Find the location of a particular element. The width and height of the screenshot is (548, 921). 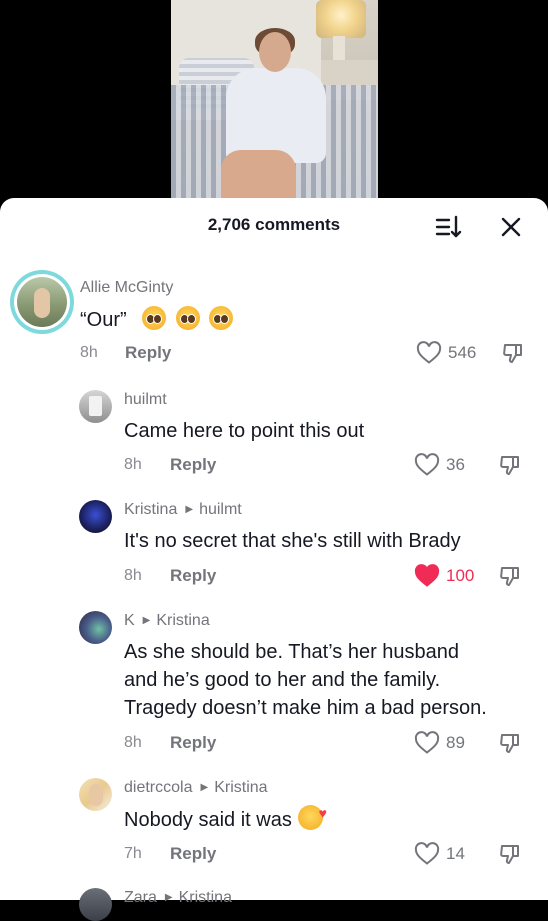

like-button: 36 is located at coordinates (459, 465).